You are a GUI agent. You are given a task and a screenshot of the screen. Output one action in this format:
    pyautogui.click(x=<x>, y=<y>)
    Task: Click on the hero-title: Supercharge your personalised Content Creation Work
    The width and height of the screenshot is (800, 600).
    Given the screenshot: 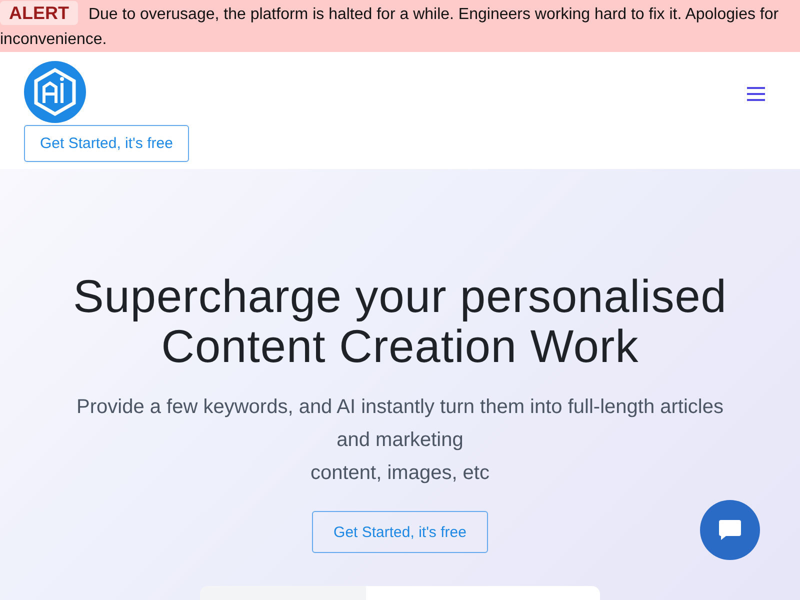 What is the action you would take?
    pyautogui.click(x=400, y=321)
    